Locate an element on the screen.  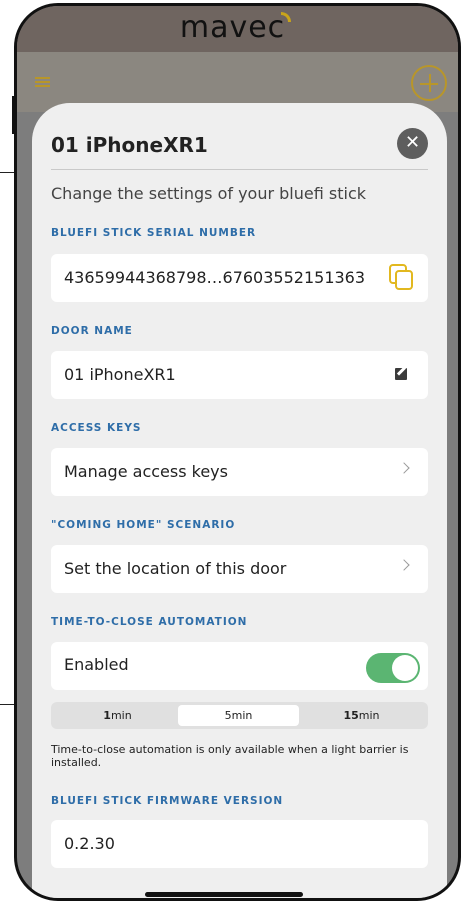
time-to-close-label: TIME-TO-CLOSE AUTOMATION is located at coordinates (149, 622).